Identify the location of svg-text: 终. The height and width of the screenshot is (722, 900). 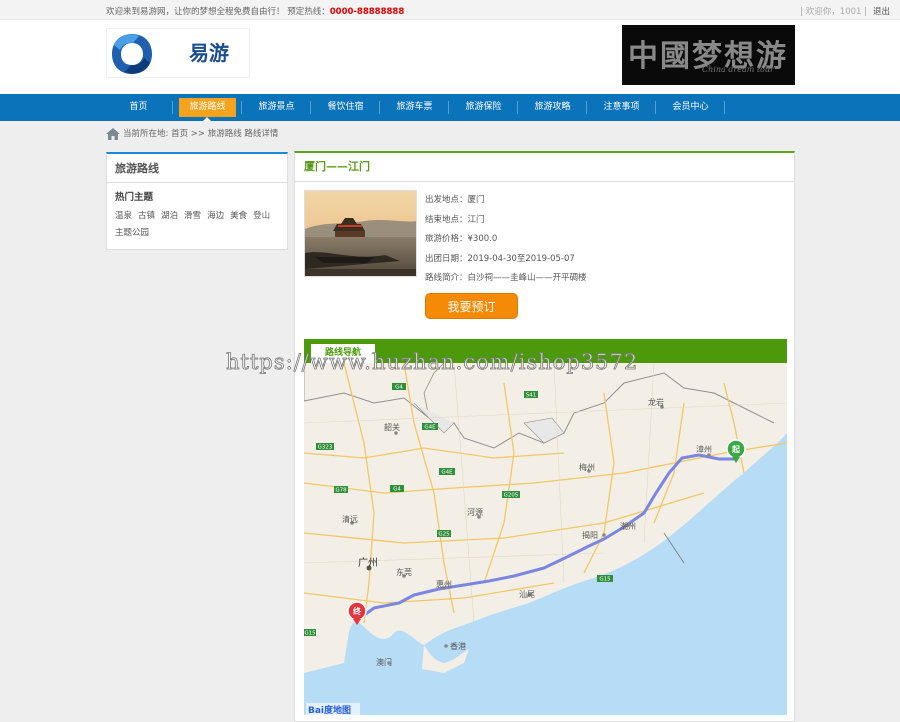
(357, 611).